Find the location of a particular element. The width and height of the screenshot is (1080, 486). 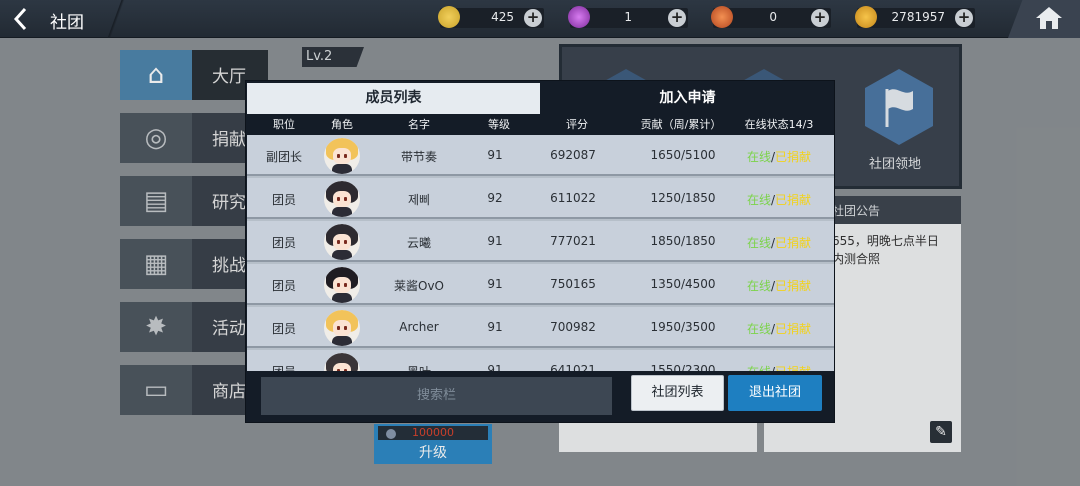

table-row: 团员 Archer 91 700982 1950/3500 在线/已捐献 is located at coordinates (540, 327).